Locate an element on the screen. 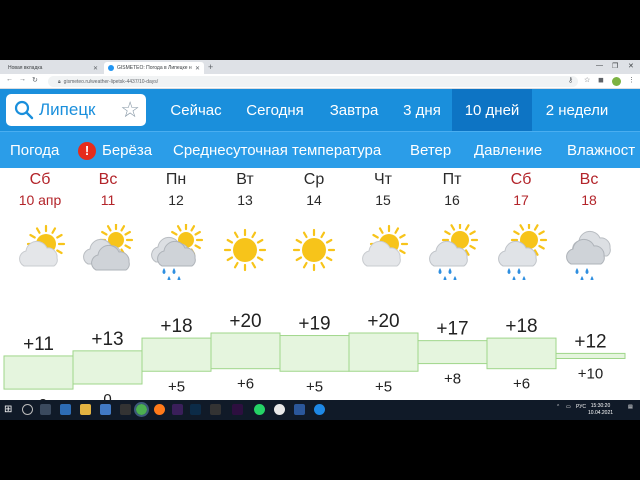 This screenshot has height=480, width=640. network-icon: ▭ is located at coordinates (568, 407).